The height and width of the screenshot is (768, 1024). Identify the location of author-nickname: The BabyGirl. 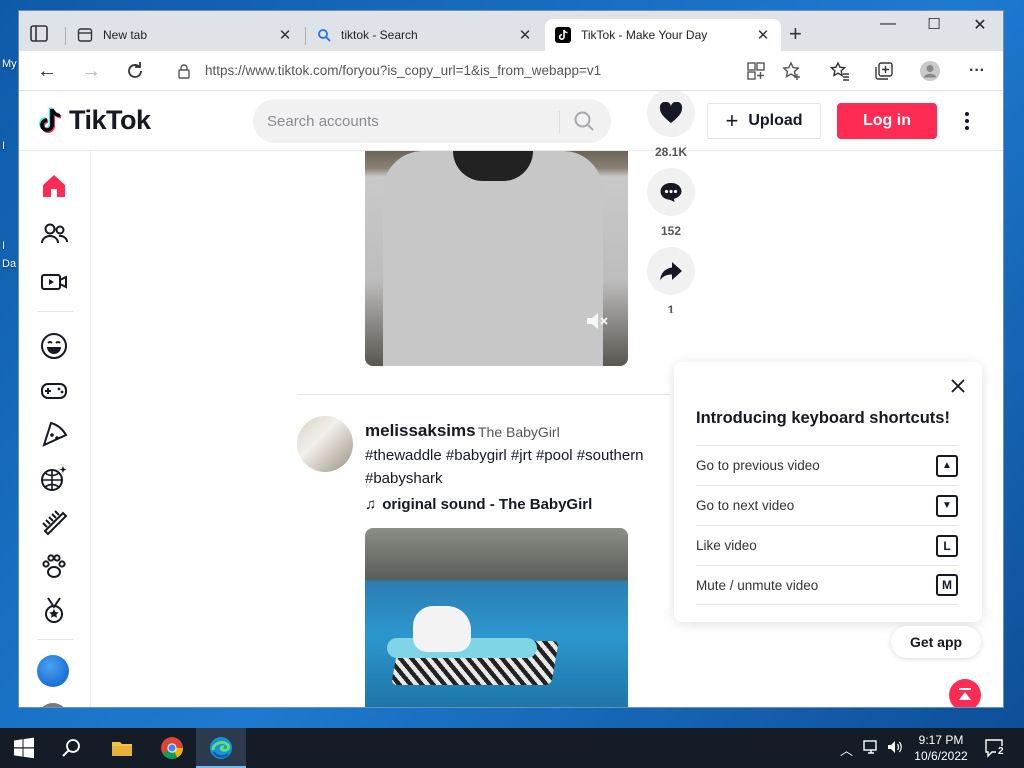
(519, 432).